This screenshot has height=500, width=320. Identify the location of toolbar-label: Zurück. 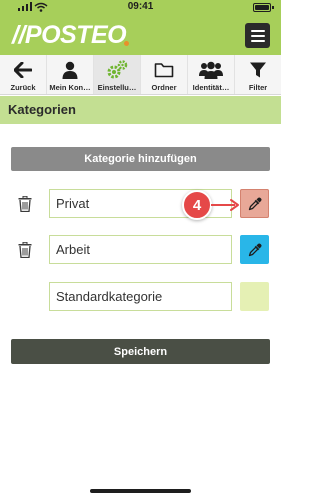
(23, 87).